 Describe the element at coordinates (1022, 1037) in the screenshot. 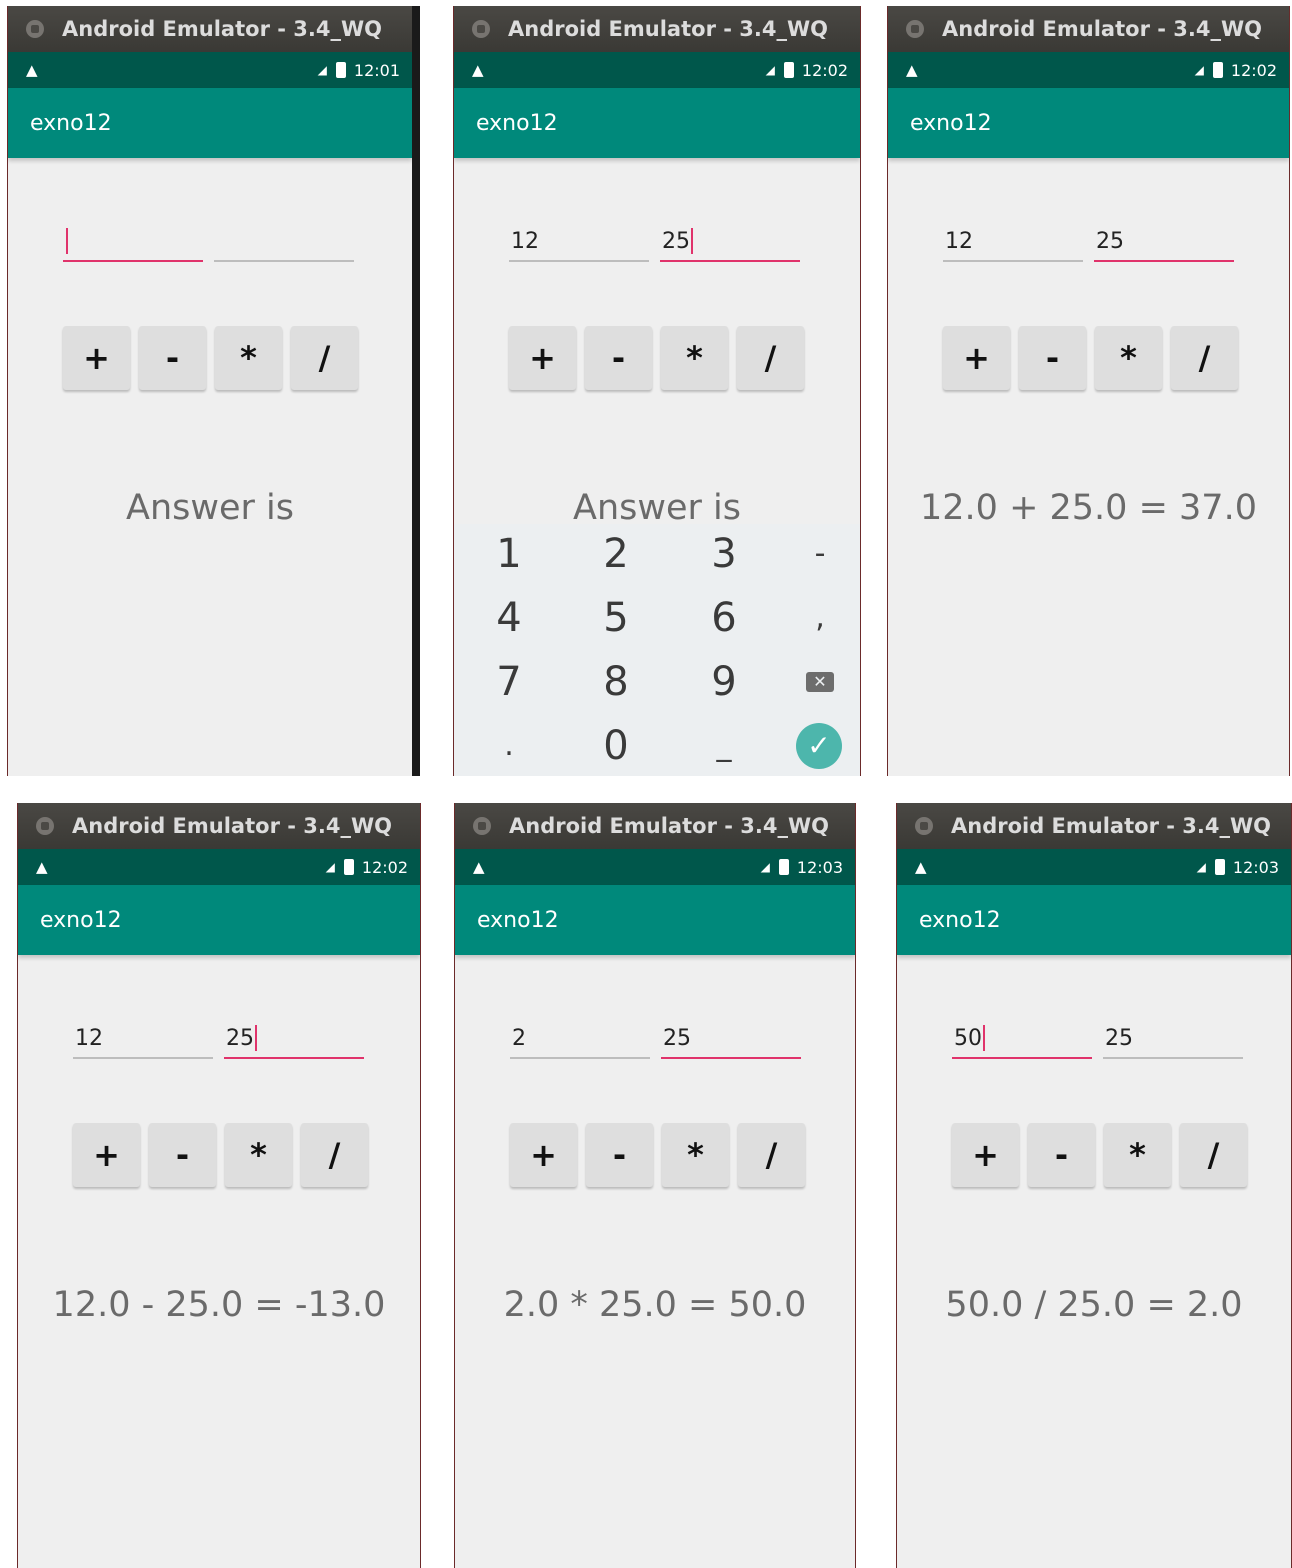

I see `number-input-1: 50` at that location.